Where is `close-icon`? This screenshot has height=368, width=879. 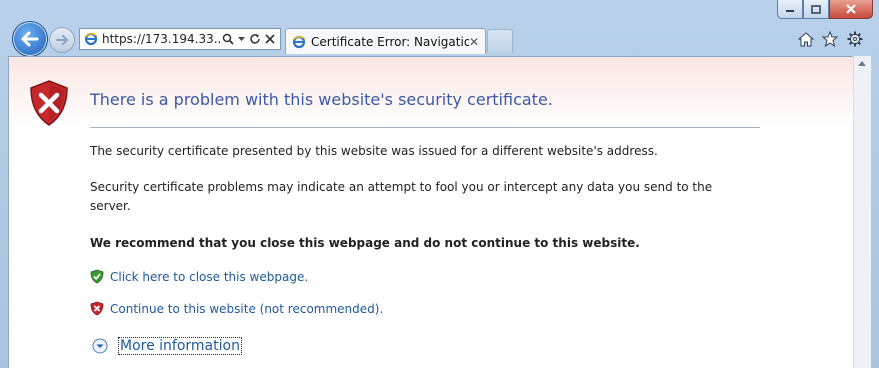
close-icon is located at coordinates (851, 9).